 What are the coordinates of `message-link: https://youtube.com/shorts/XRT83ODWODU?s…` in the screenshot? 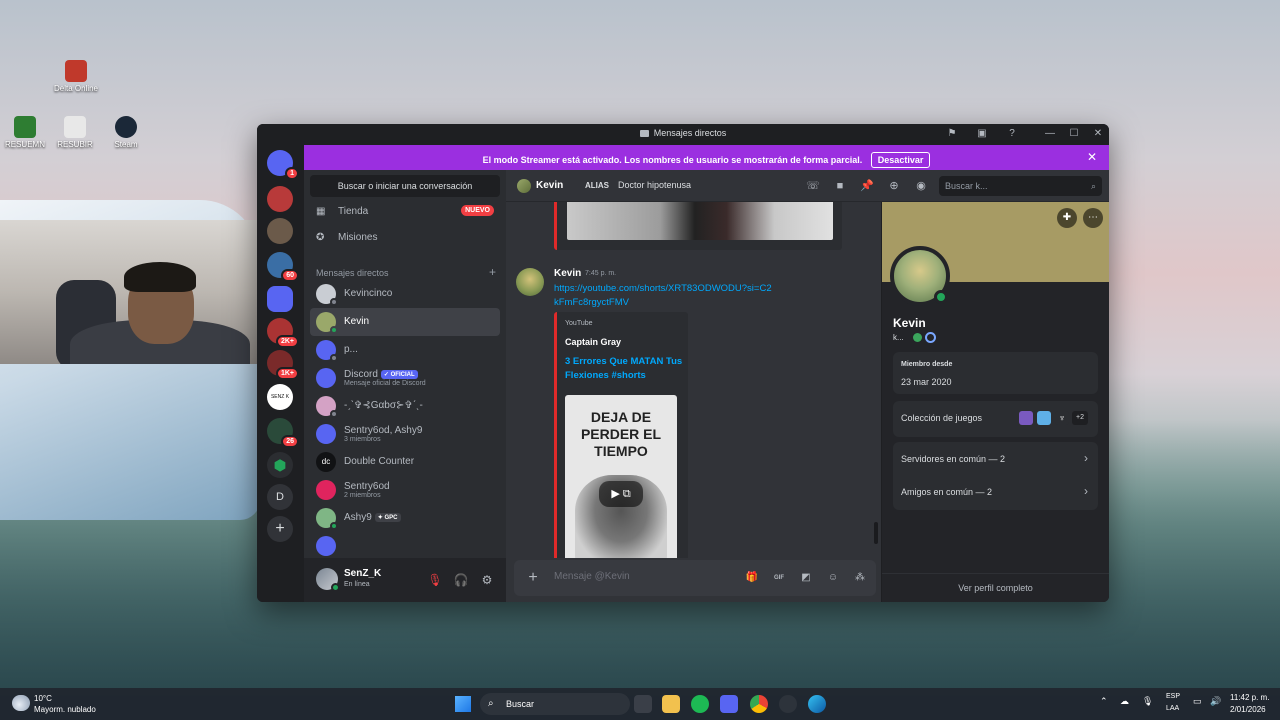 It's located at (664, 296).